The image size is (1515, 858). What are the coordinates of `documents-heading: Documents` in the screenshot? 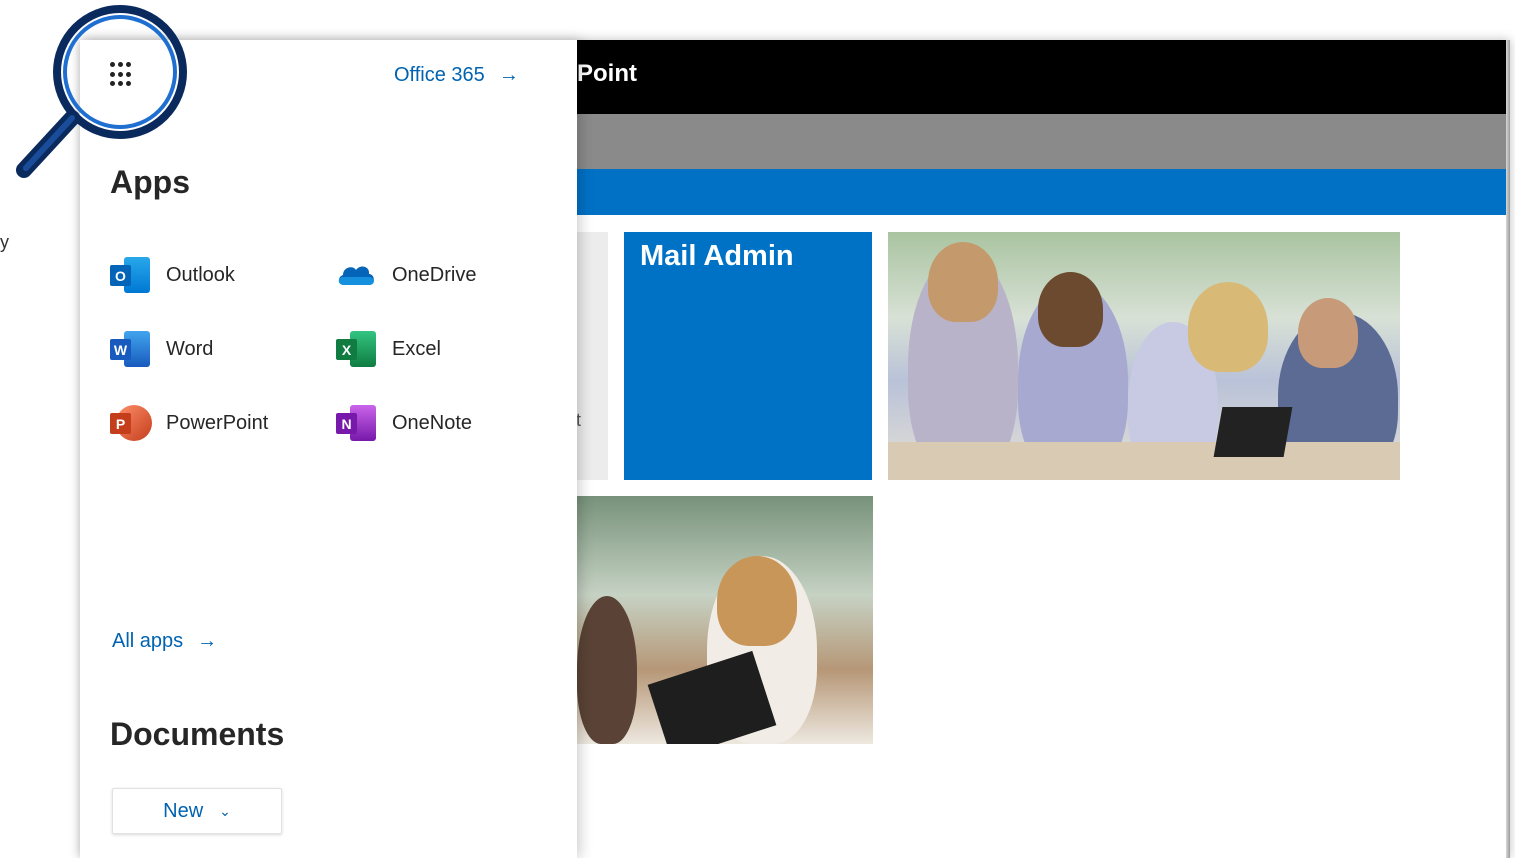 It's located at (197, 734).